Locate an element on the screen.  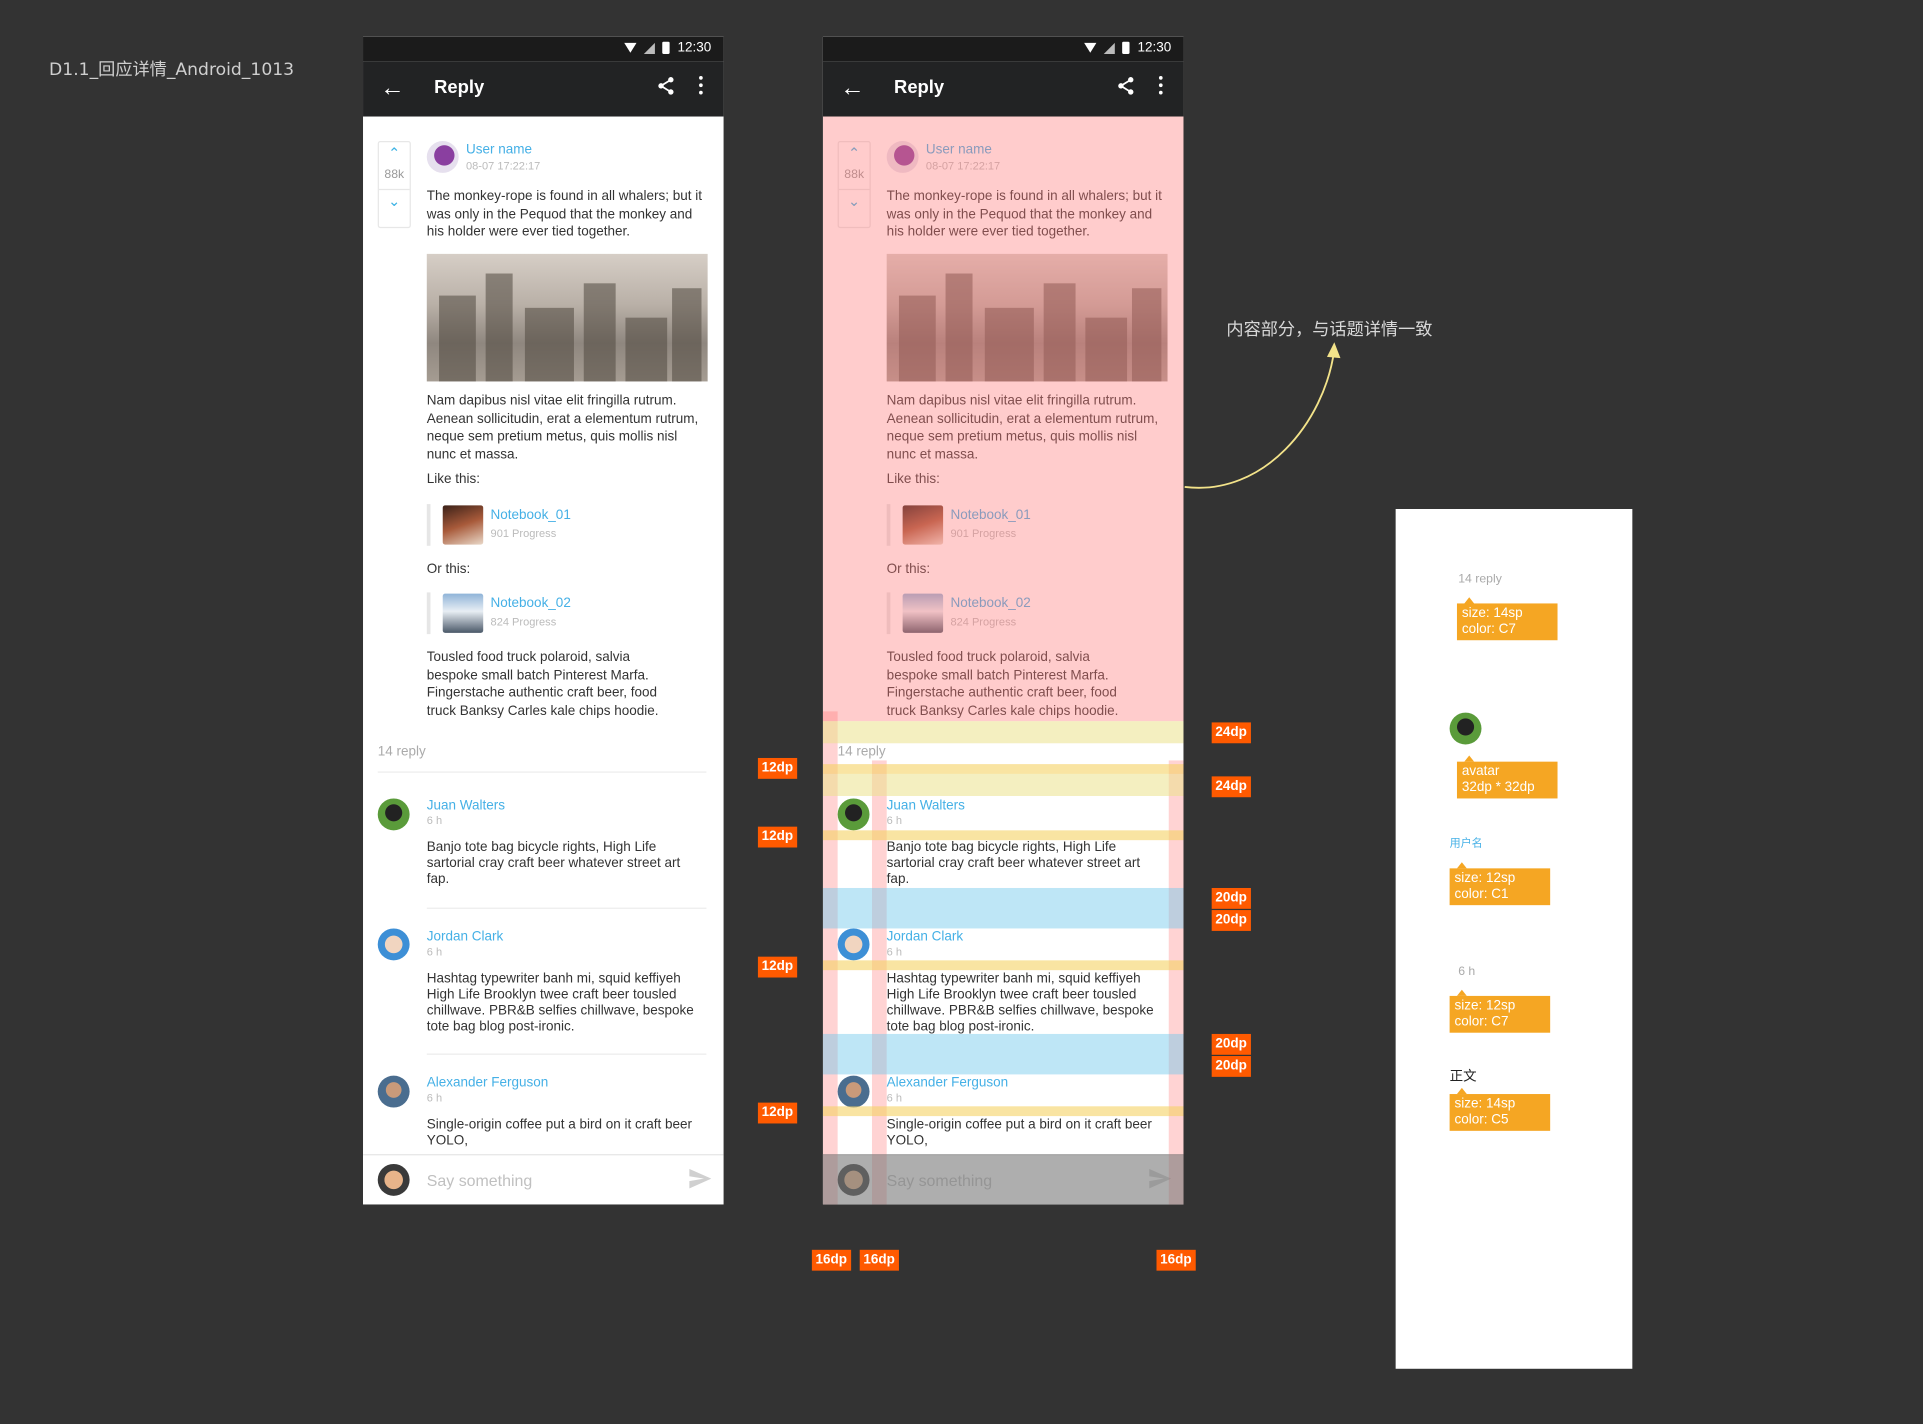
input-bar-dim is located at coordinates (1003, 1179).